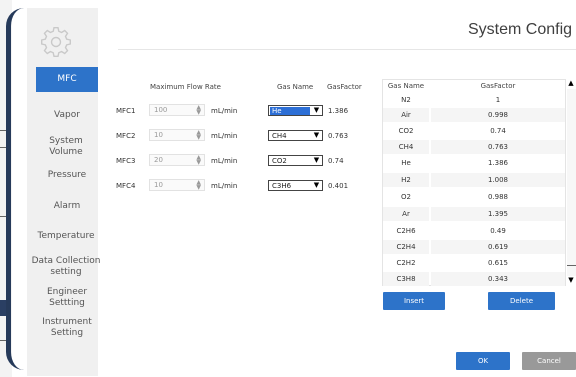 This screenshot has height=377, width=576. Describe the element at coordinates (66, 267) in the screenshot. I see `sidebar-item-data-collection: Data Collection setting` at that location.